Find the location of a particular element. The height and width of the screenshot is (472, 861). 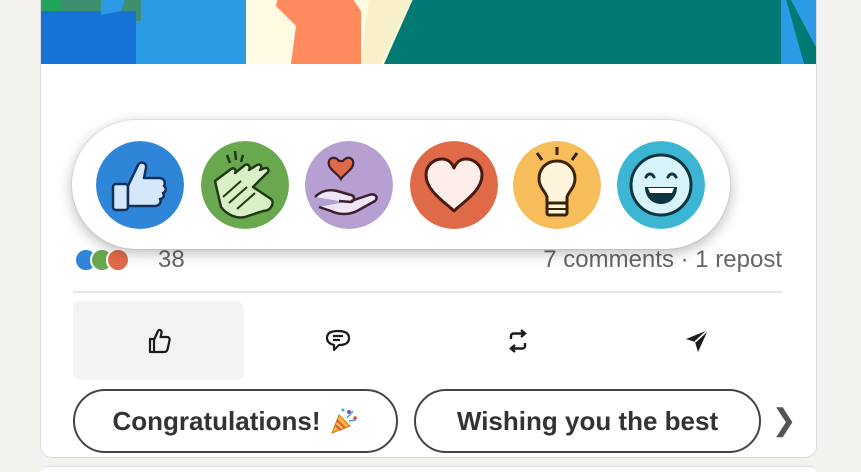

suggested-comment-text: Wishing you the best is located at coordinates (587, 420).